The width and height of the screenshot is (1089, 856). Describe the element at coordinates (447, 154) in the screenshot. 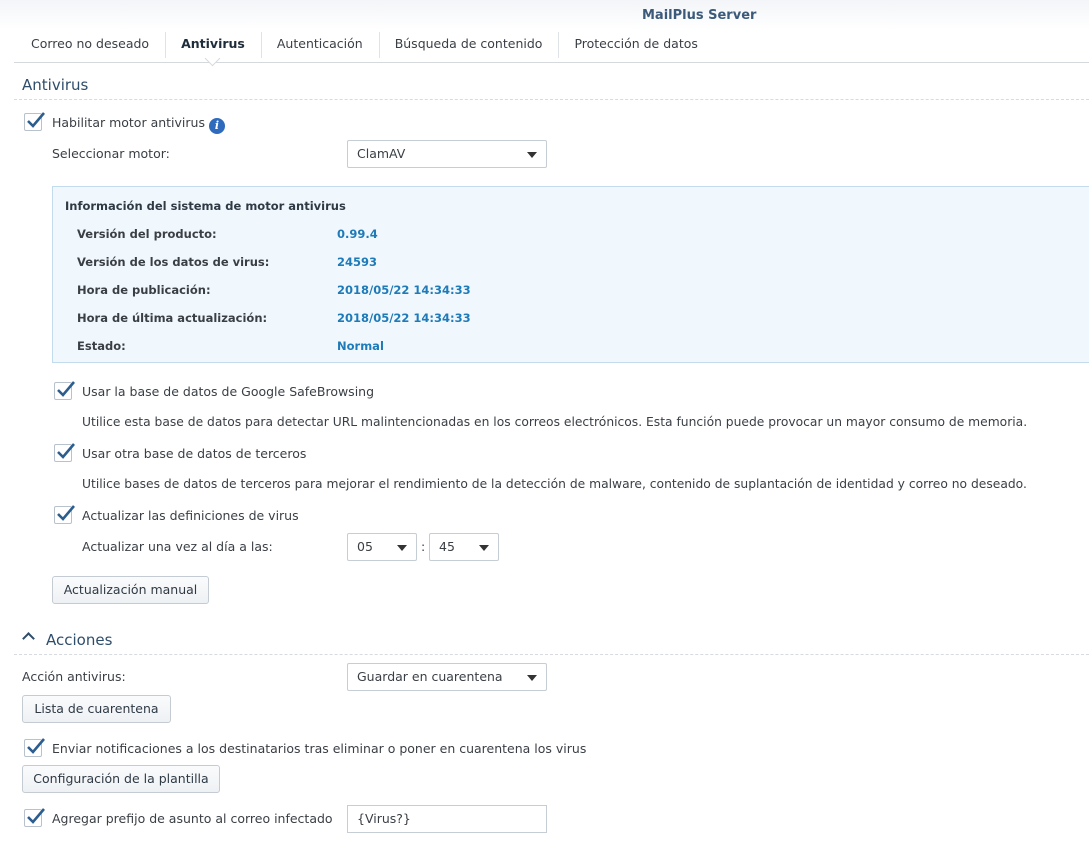

I see `engine-select: ClamAV` at that location.